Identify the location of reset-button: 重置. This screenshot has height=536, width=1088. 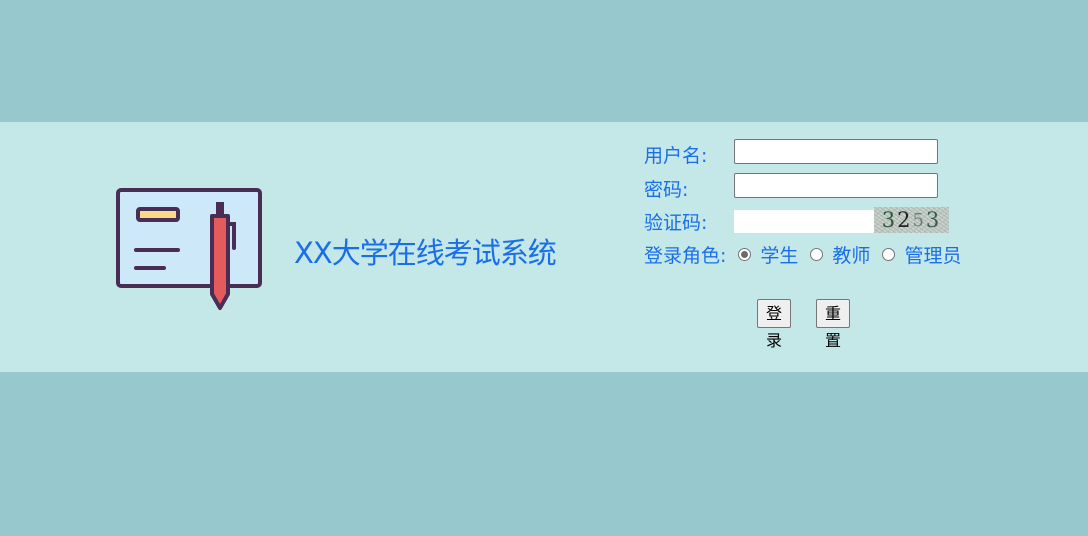
(833, 324).